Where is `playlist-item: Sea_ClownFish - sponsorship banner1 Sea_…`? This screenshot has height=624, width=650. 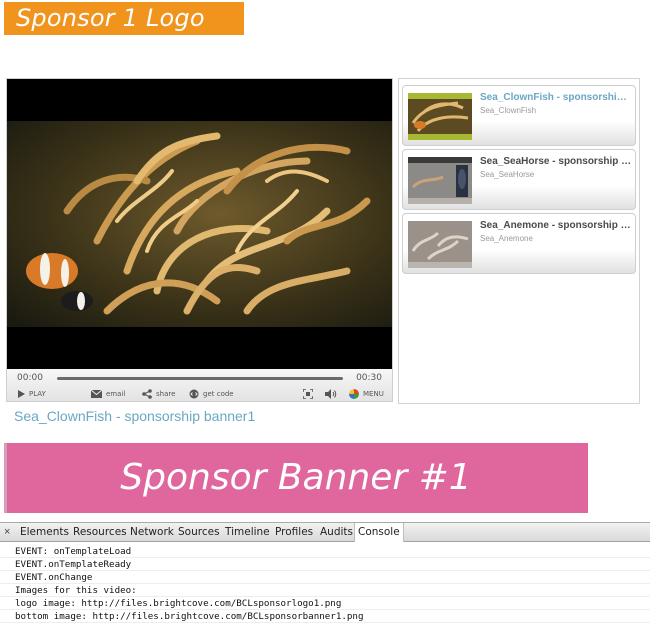
playlist-item: Sea_ClownFish - sponsorship banner1 Sea_… is located at coordinates (519, 115).